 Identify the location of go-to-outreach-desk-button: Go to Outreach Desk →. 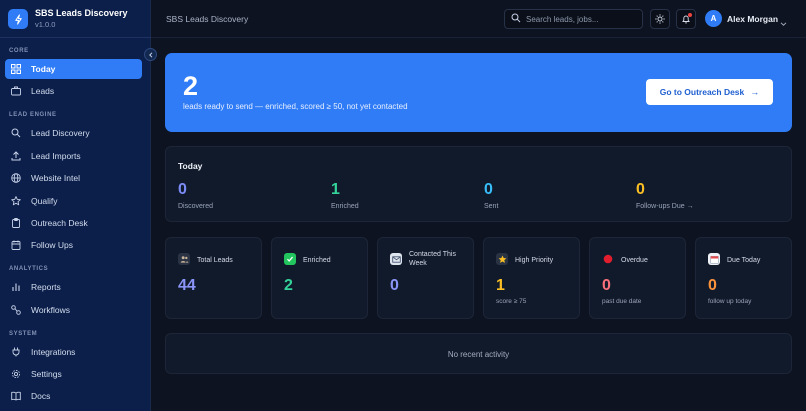
(709, 92).